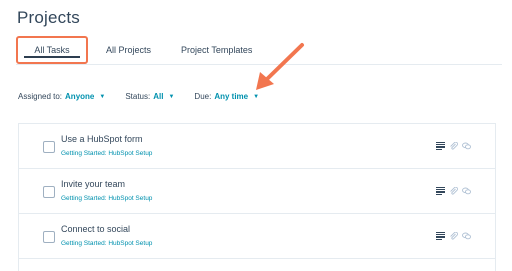 This screenshot has height=271, width=512. What do you see at coordinates (203, 96) in the screenshot?
I see `due-label: Due:` at bounding box center [203, 96].